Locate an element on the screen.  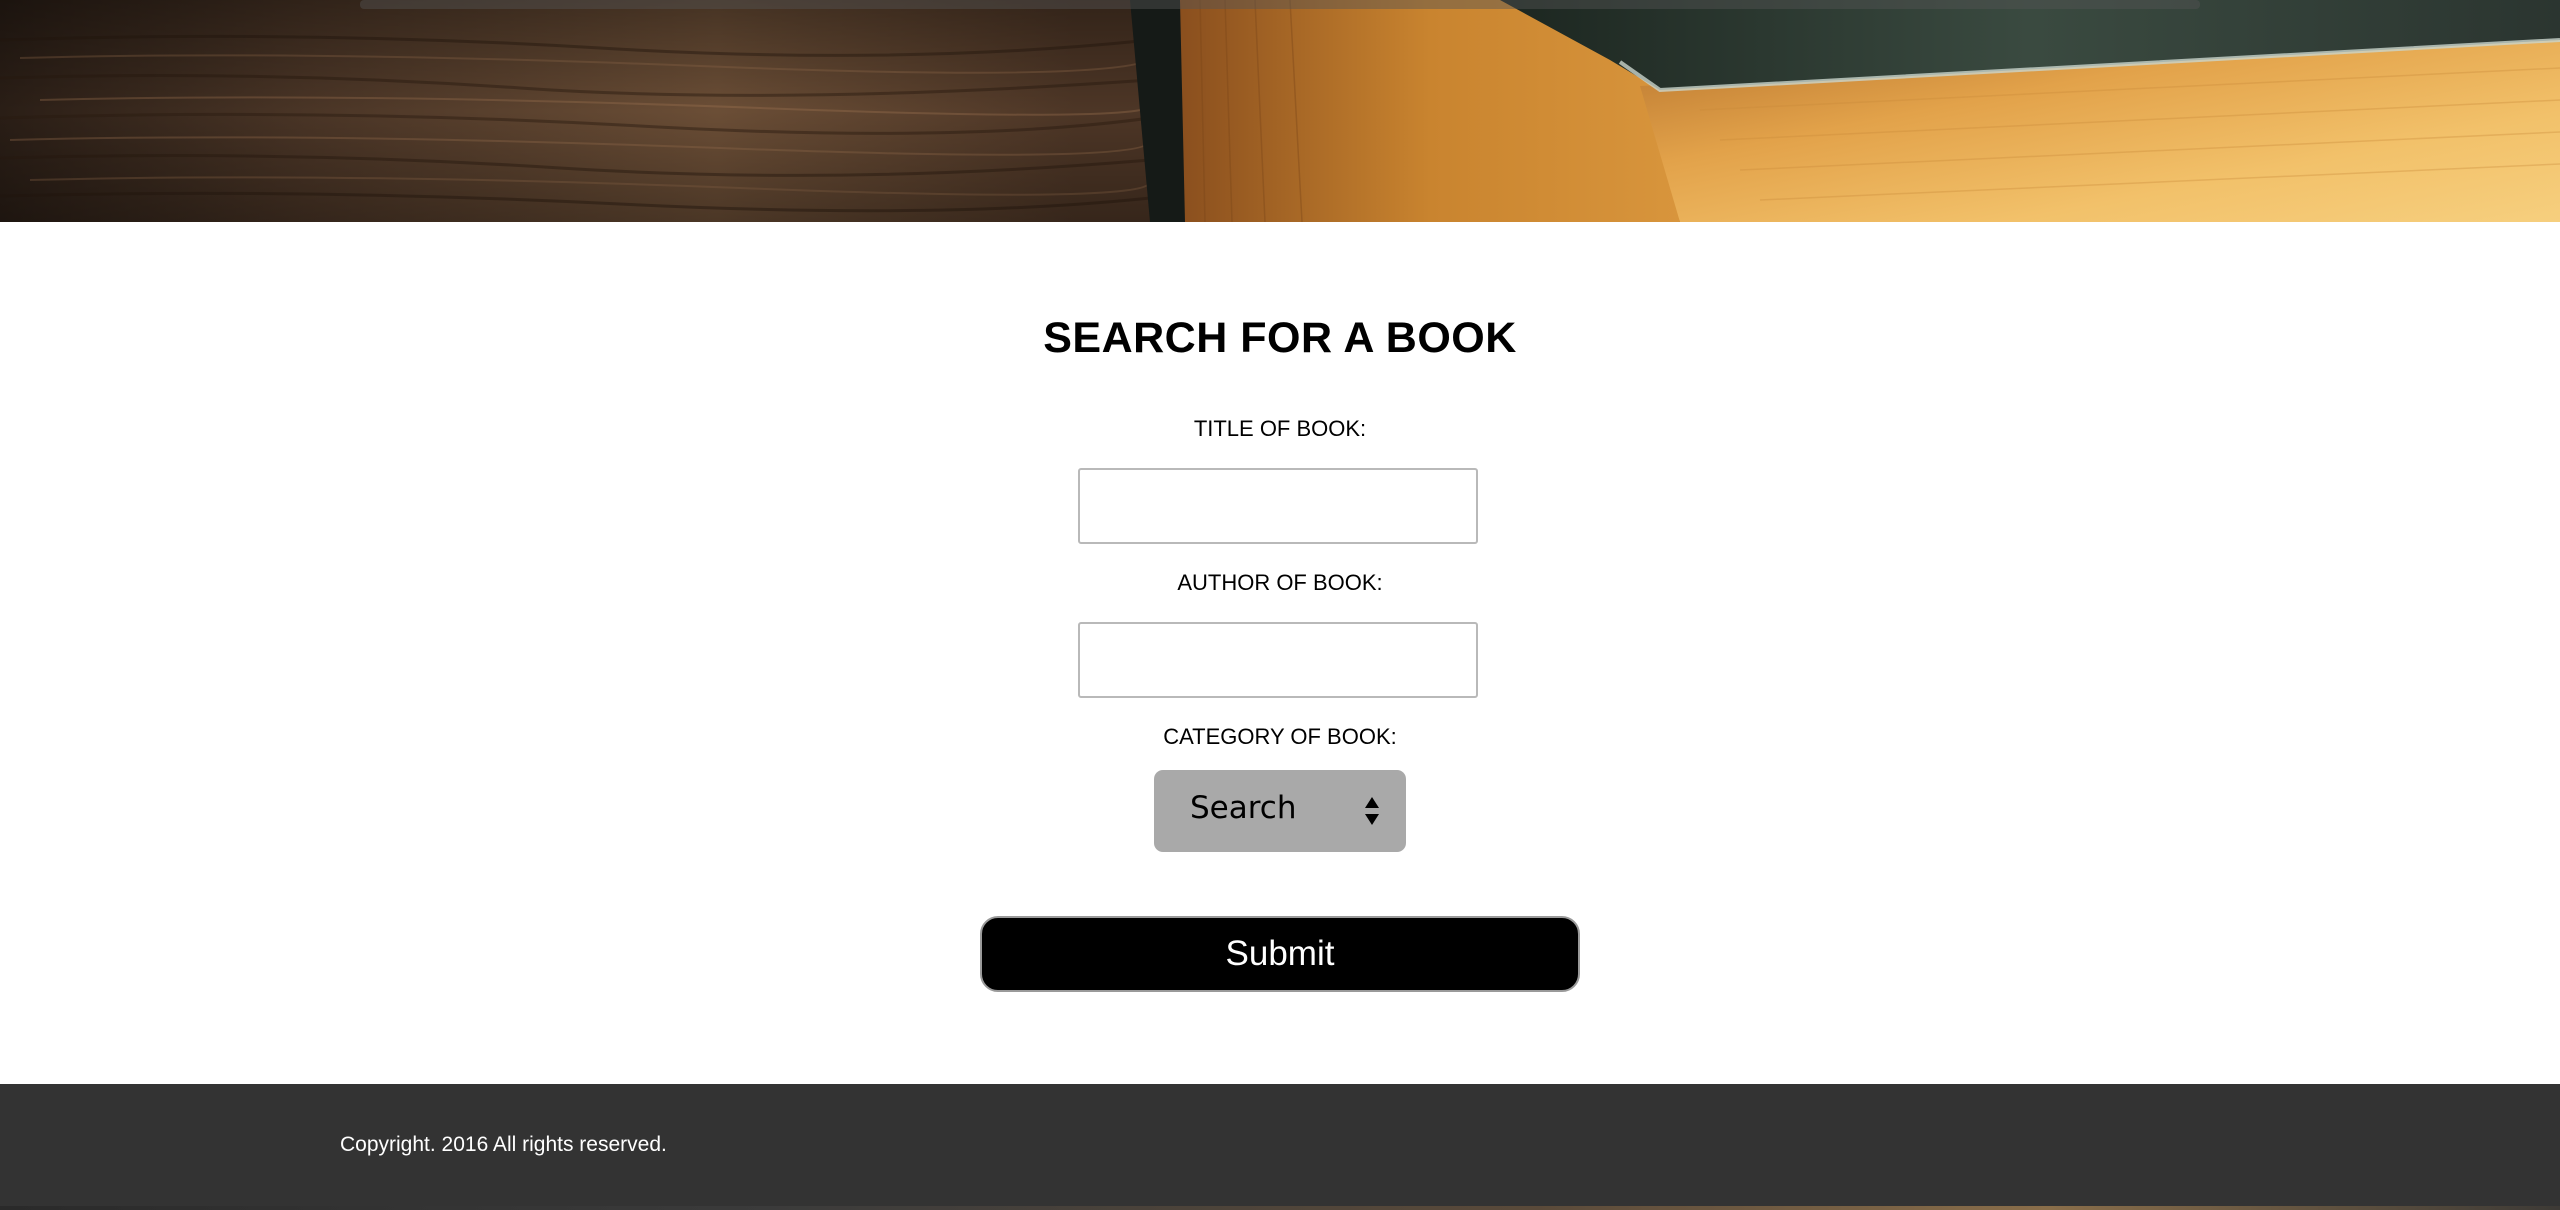
author-input is located at coordinates (1278, 660).